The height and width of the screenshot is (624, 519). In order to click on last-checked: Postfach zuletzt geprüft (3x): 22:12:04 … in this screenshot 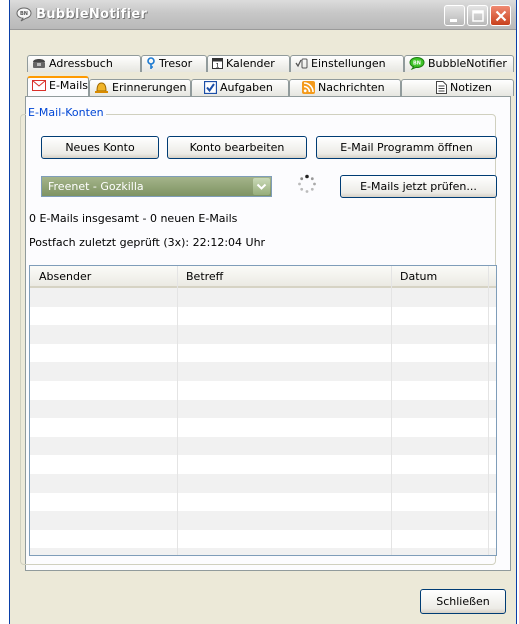, I will do `click(147, 242)`.